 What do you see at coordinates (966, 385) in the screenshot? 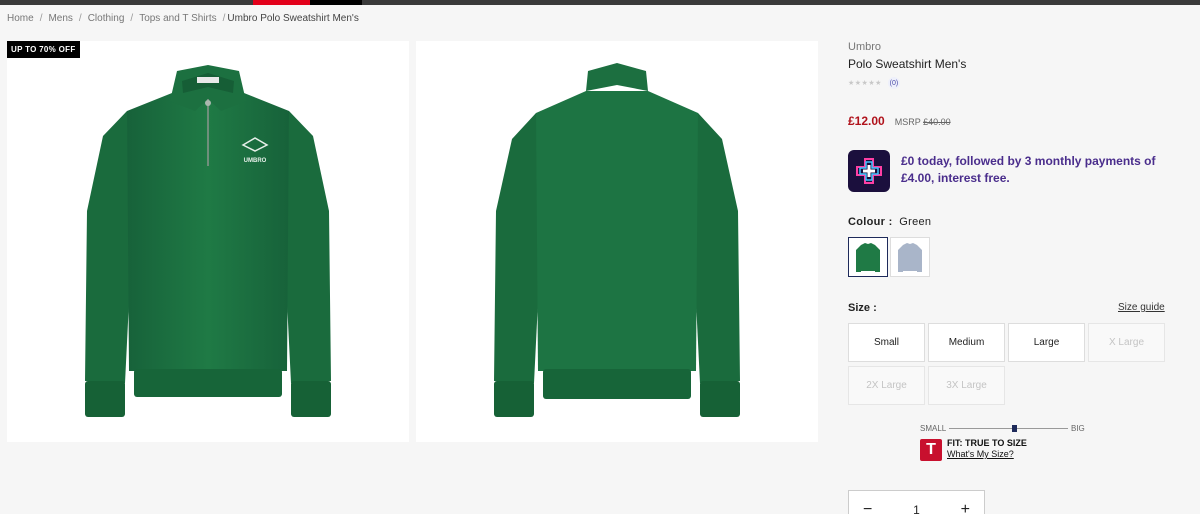
I see `size-3xlarge-button: 3X Large` at bounding box center [966, 385].